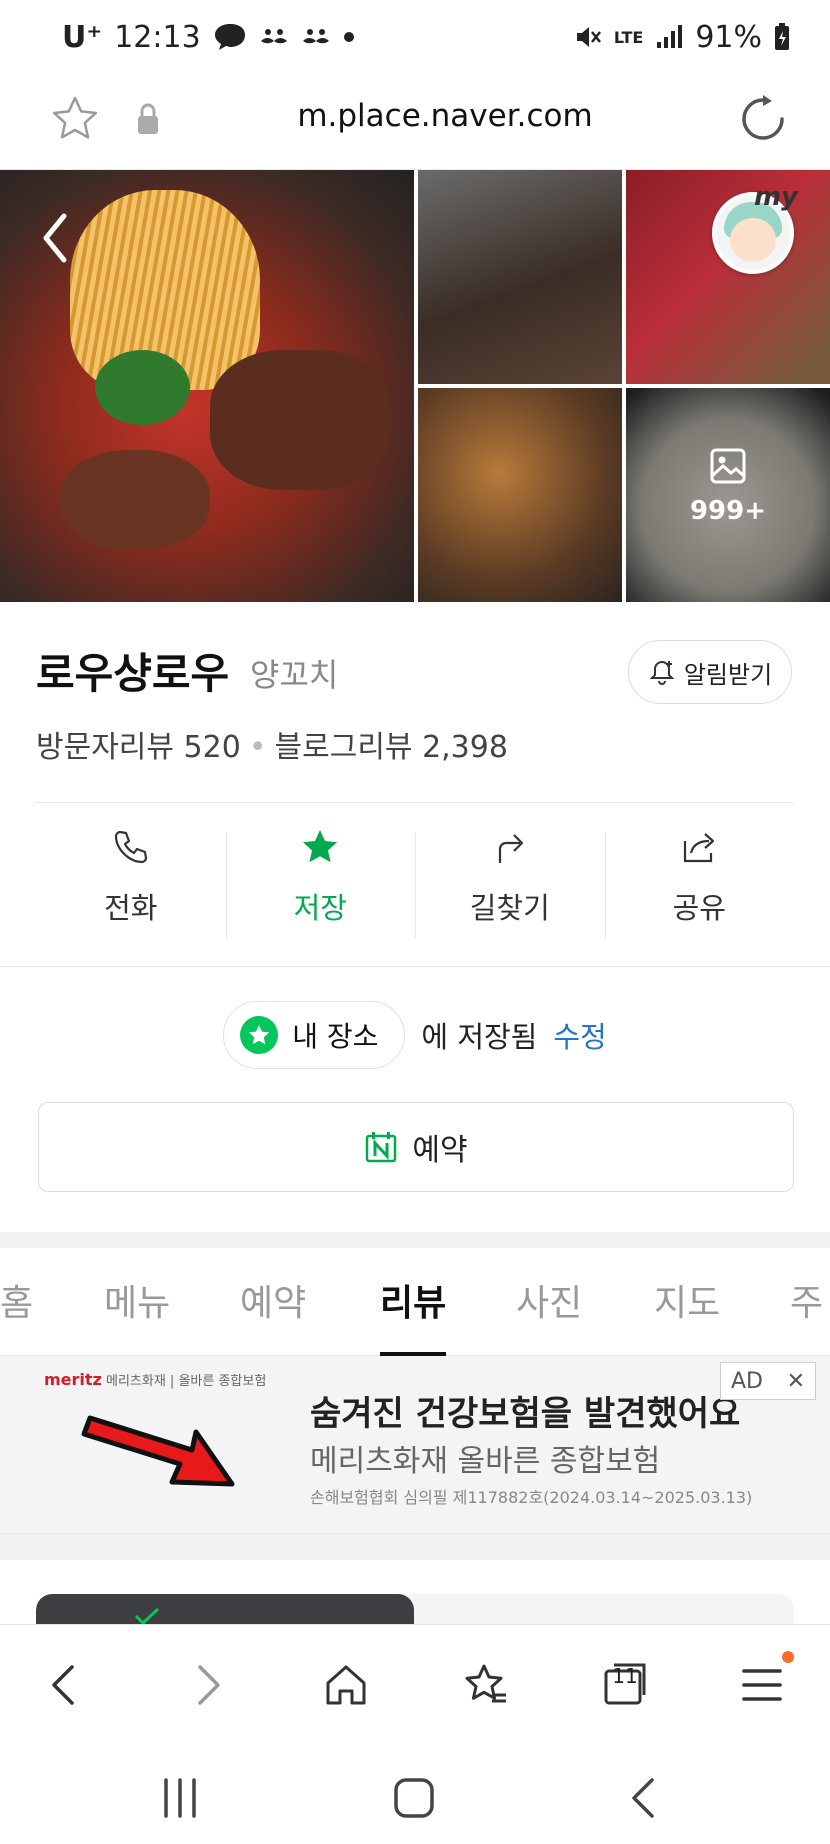 The width and height of the screenshot is (830, 1844). I want to click on my-places-pill: 내 장소, so click(314, 1035).